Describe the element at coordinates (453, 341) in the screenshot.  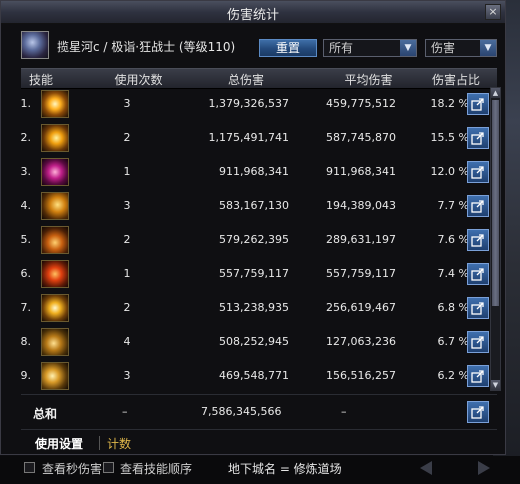
I see `damage-pct-cell: 6.7 %` at that location.